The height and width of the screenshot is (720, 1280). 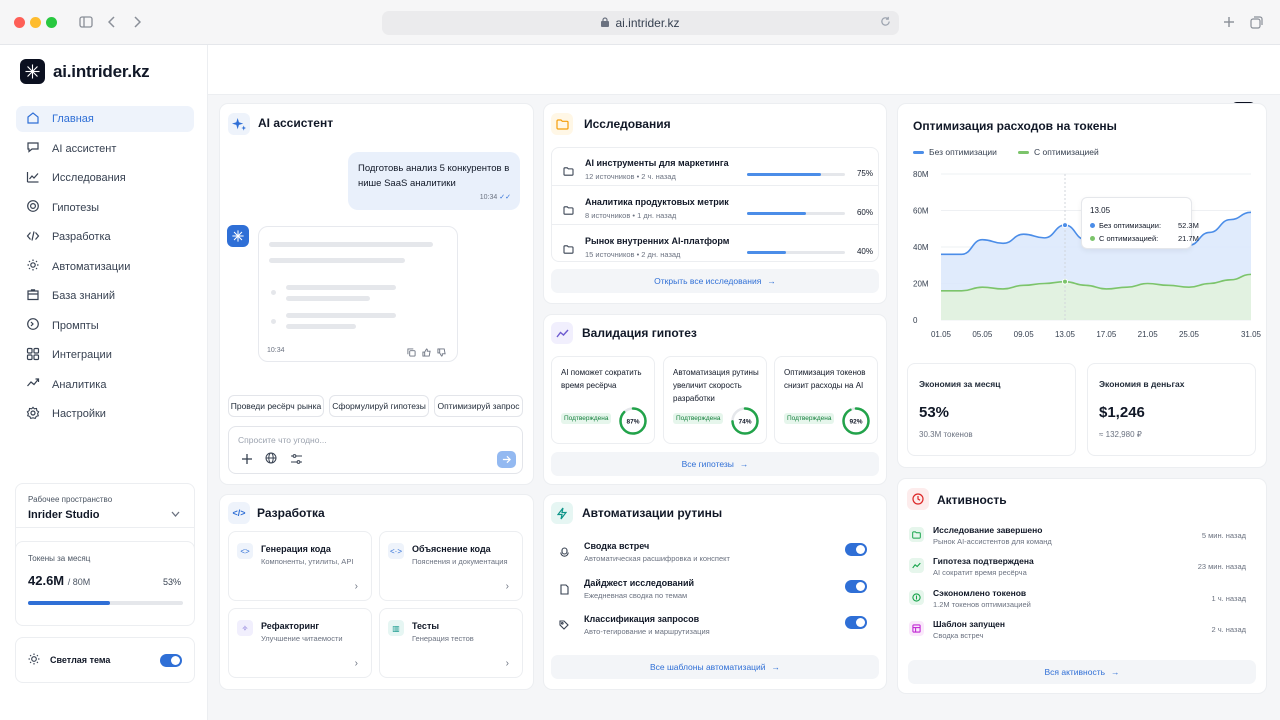 I want to click on minimize-window-button, so click(x=35, y=22).